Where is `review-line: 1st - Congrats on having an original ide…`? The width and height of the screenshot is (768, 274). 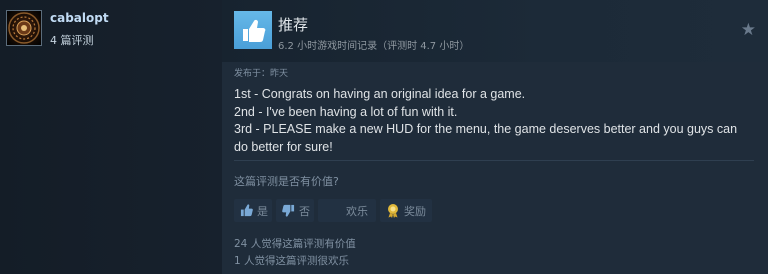 review-line: 1st - Congrats on having an original ide… is located at coordinates (380, 94).